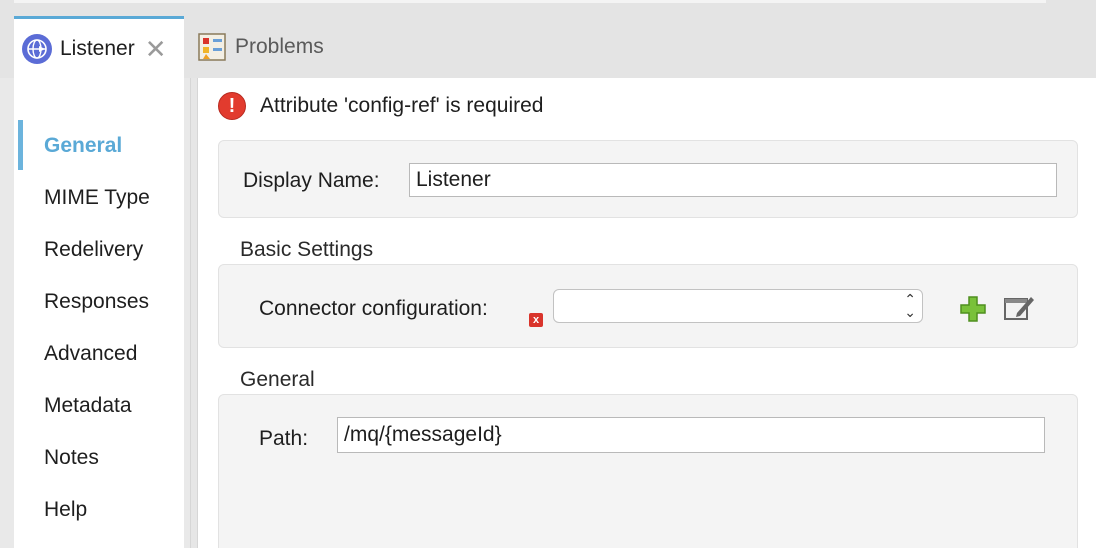  Describe the element at coordinates (71, 458) in the screenshot. I see `nav-item-notes: Notes` at that location.